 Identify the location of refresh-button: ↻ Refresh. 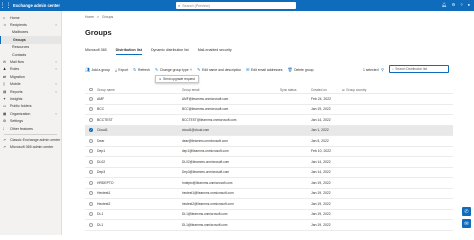
(141, 69).